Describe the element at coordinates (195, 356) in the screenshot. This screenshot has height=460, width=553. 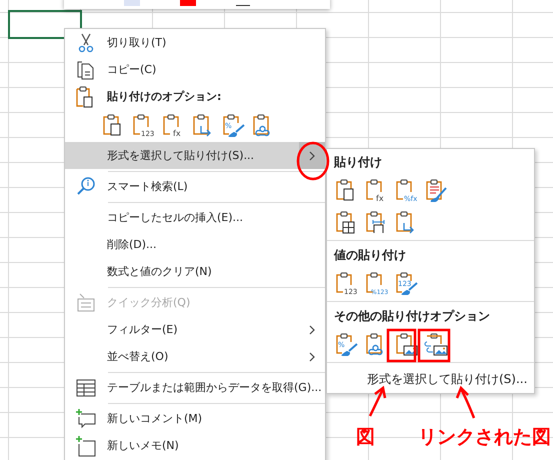
I see `menu-item: 並べ替え(O)` at that location.